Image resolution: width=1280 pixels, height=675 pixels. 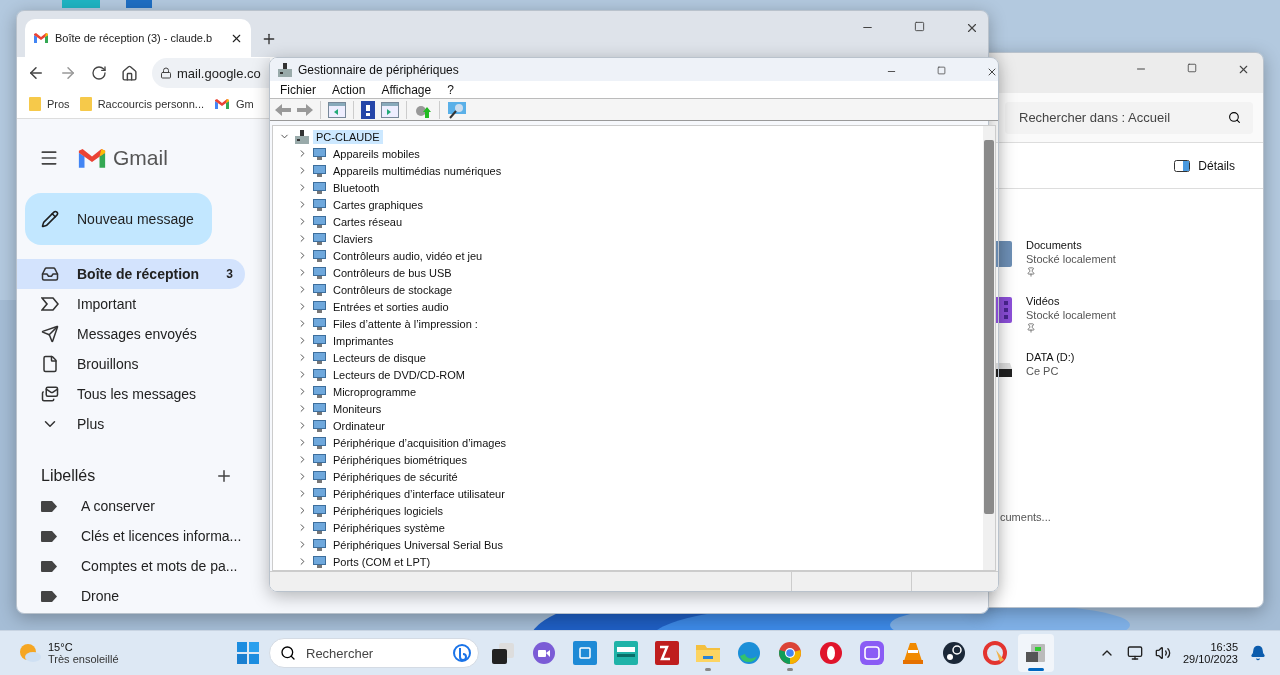 What do you see at coordinates (392, 272) in the screenshot?
I see `tree-node: Contrôleurs de bus USB` at bounding box center [392, 272].